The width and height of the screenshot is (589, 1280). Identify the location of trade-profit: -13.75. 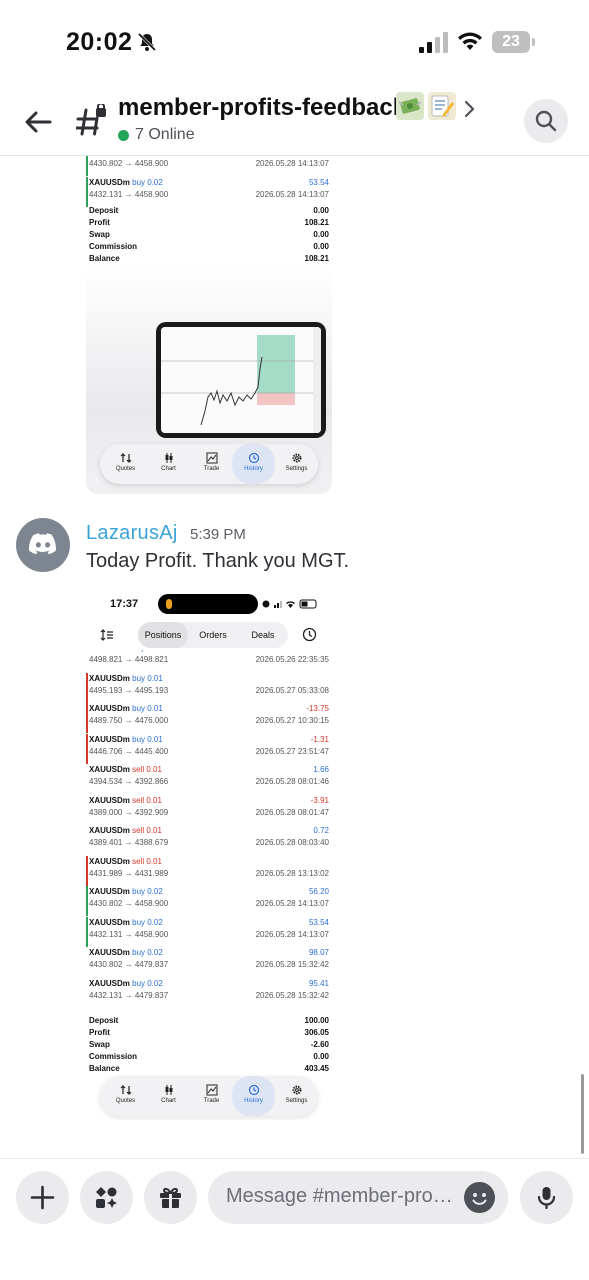
(317, 708).